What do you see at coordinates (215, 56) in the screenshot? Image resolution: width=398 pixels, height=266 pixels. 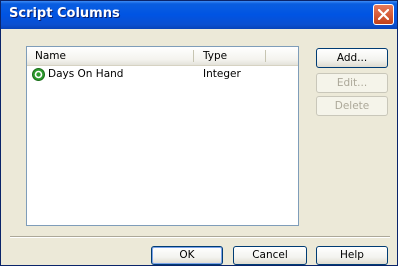 I see `column-header-type: Type` at bounding box center [215, 56].